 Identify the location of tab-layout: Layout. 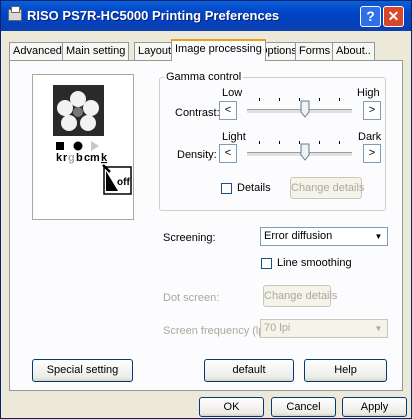
(155, 51).